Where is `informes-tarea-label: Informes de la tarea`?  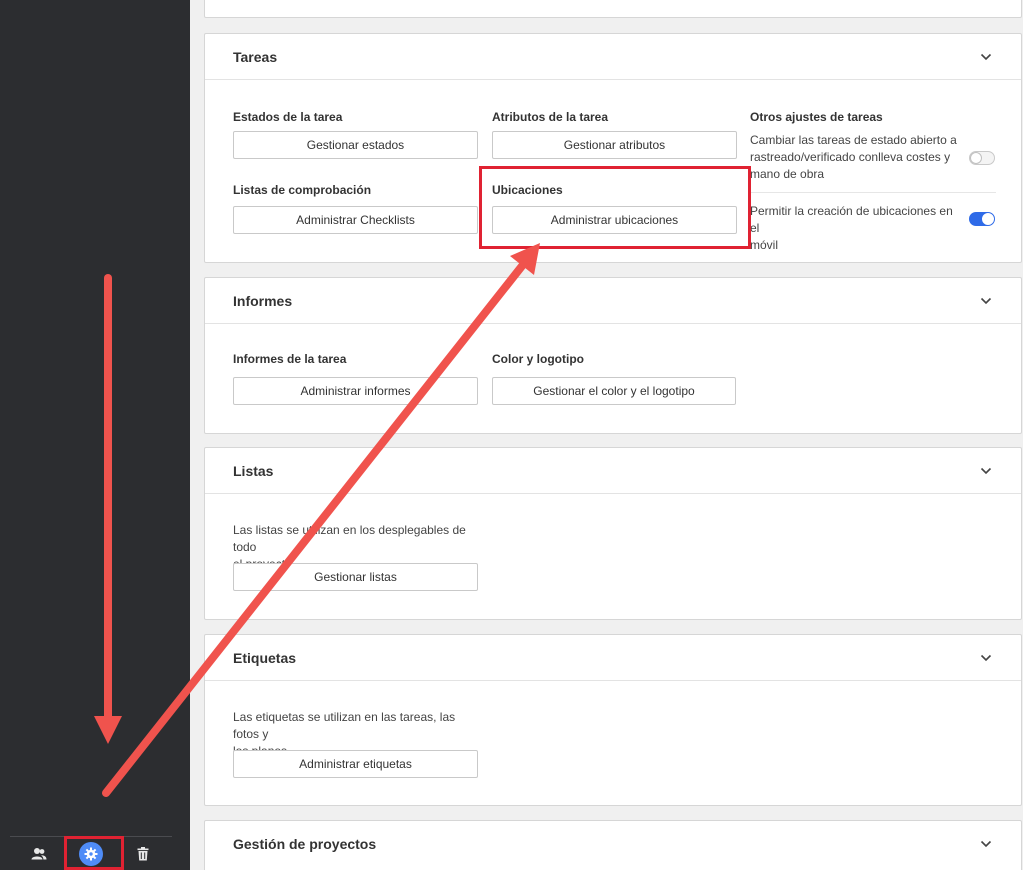
informes-tarea-label: Informes de la tarea is located at coordinates (290, 359).